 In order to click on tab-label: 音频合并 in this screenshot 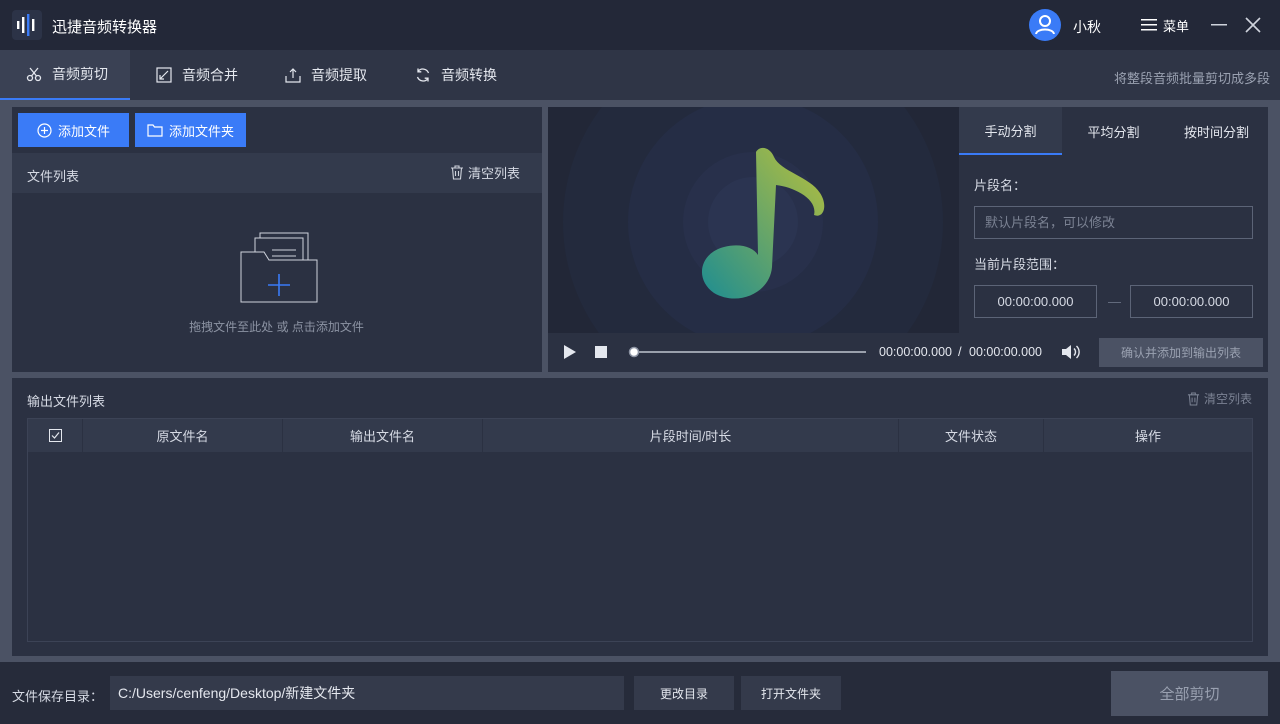, I will do `click(210, 75)`.